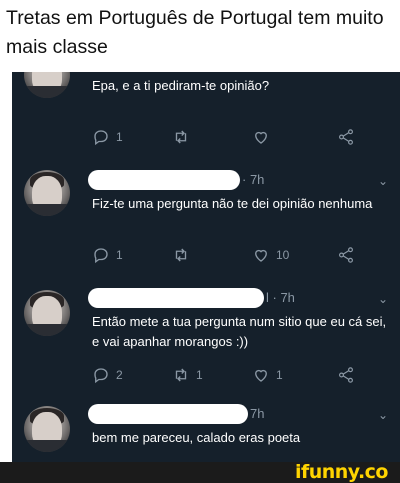 The height and width of the screenshot is (483, 400). What do you see at coordinates (200, 472) in the screenshot?
I see `watermark-bar: ifunny.co` at bounding box center [200, 472].